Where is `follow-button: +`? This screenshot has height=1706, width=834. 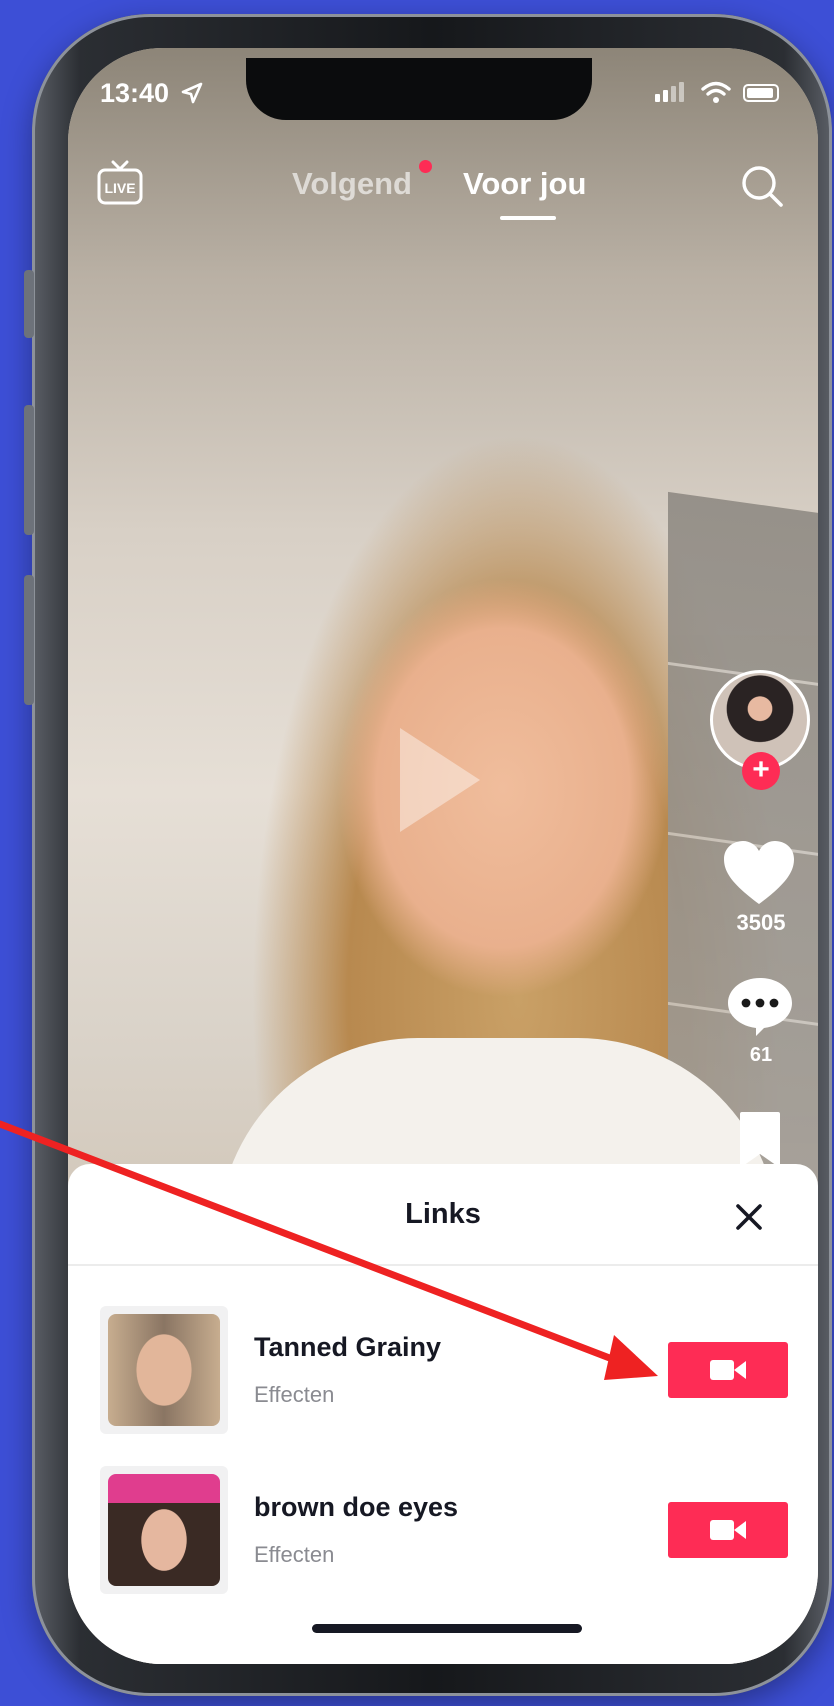
follow-button: + is located at coordinates (761, 771).